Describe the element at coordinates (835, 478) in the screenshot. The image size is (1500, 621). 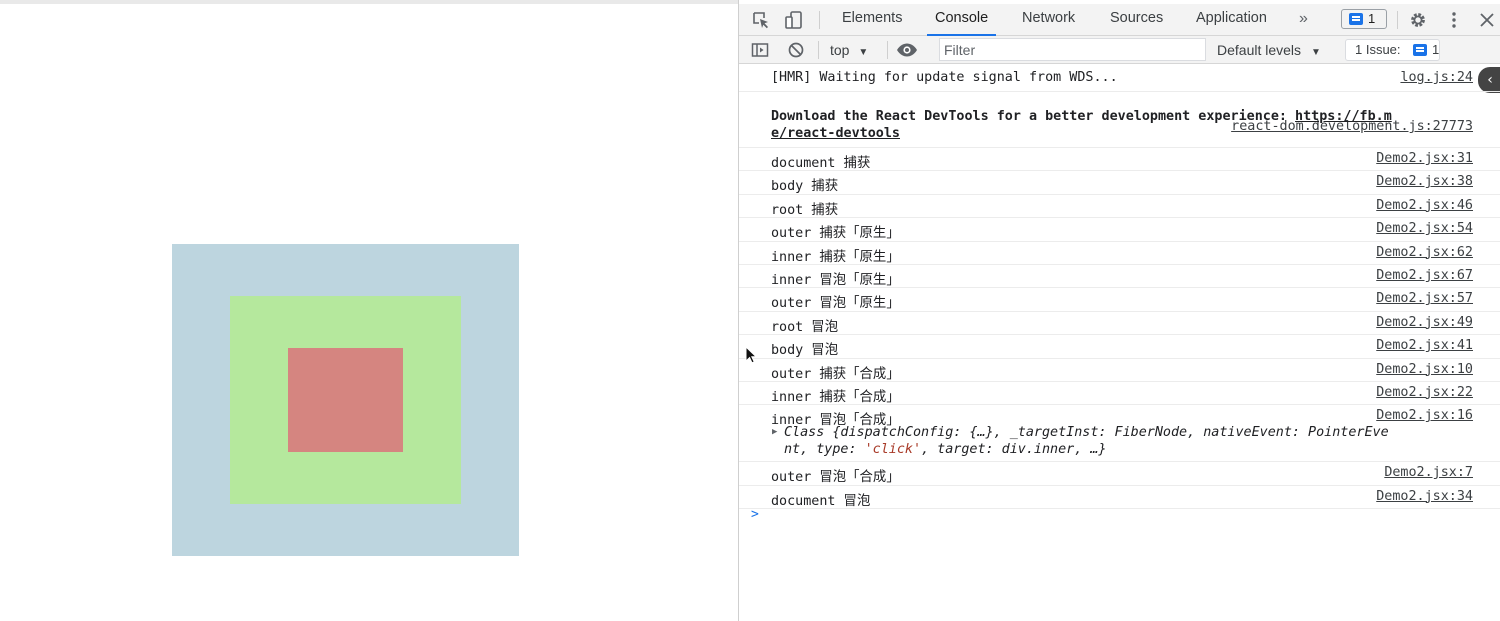
I see `message-text: outer 冒泡「合成」` at that location.